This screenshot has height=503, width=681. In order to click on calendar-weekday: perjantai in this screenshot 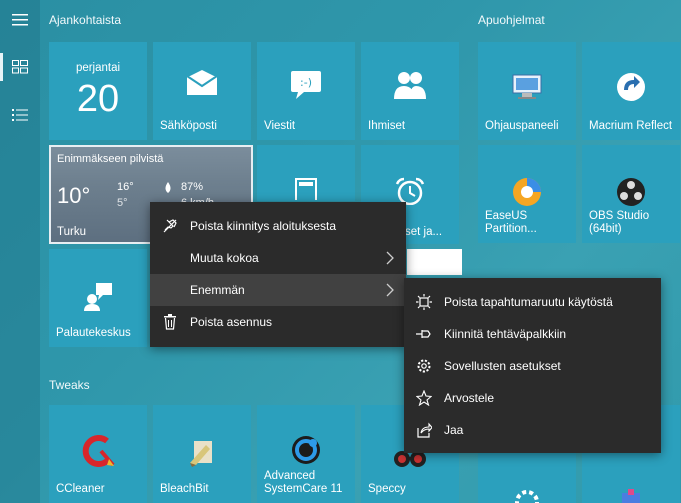, I will do `click(98, 68)`.